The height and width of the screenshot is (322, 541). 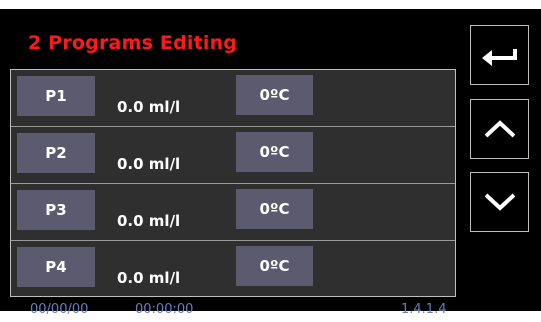 I want to click on program-button-p1: P1, so click(x=56, y=96).